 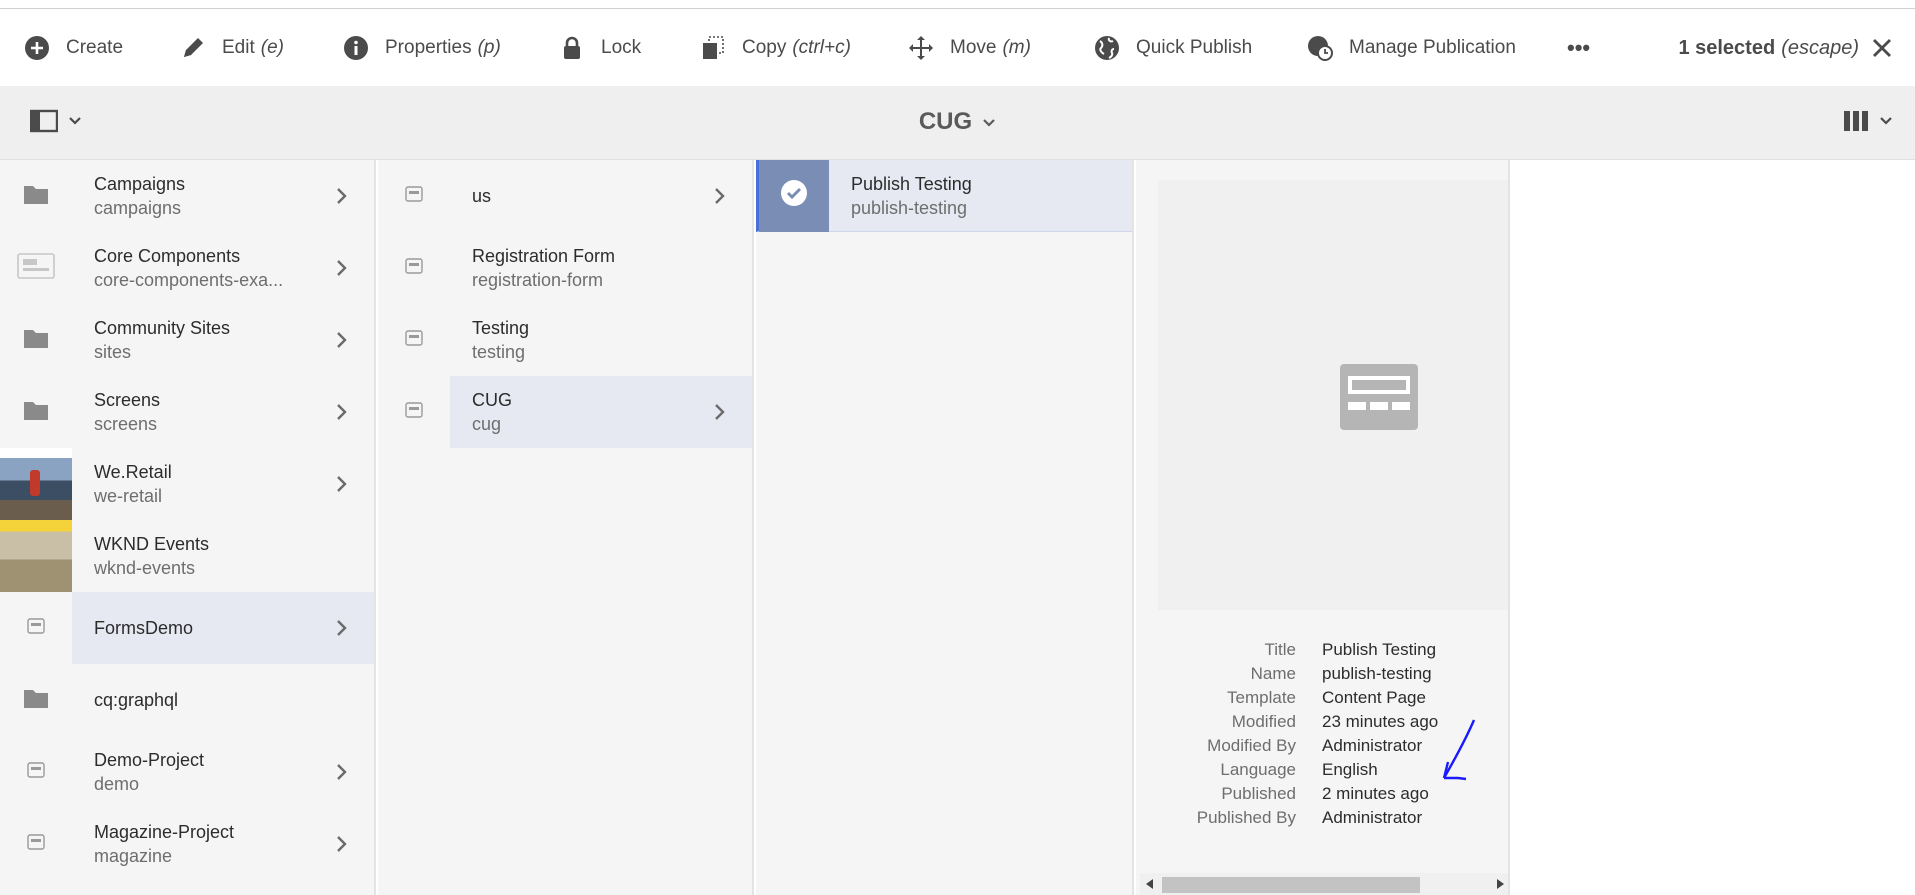 I want to click on property-value: Content Page, so click(x=1374, y=697).